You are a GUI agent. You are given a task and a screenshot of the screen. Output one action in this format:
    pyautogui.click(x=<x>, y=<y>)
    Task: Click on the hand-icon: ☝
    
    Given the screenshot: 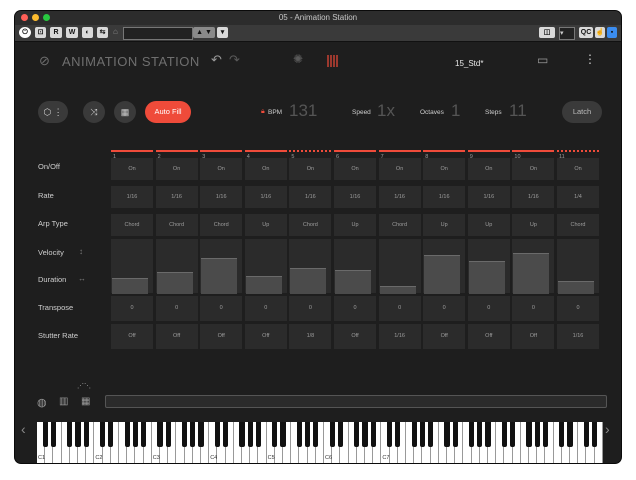 What is the action you would take?
    pyautogui.click(x=600, y=32)
    